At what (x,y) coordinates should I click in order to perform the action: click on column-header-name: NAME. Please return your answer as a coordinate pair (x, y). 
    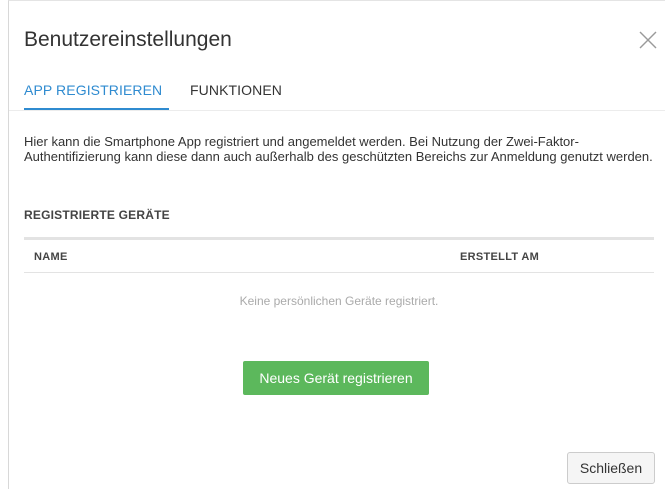
    Looking at the image, I should click on (51, 257).